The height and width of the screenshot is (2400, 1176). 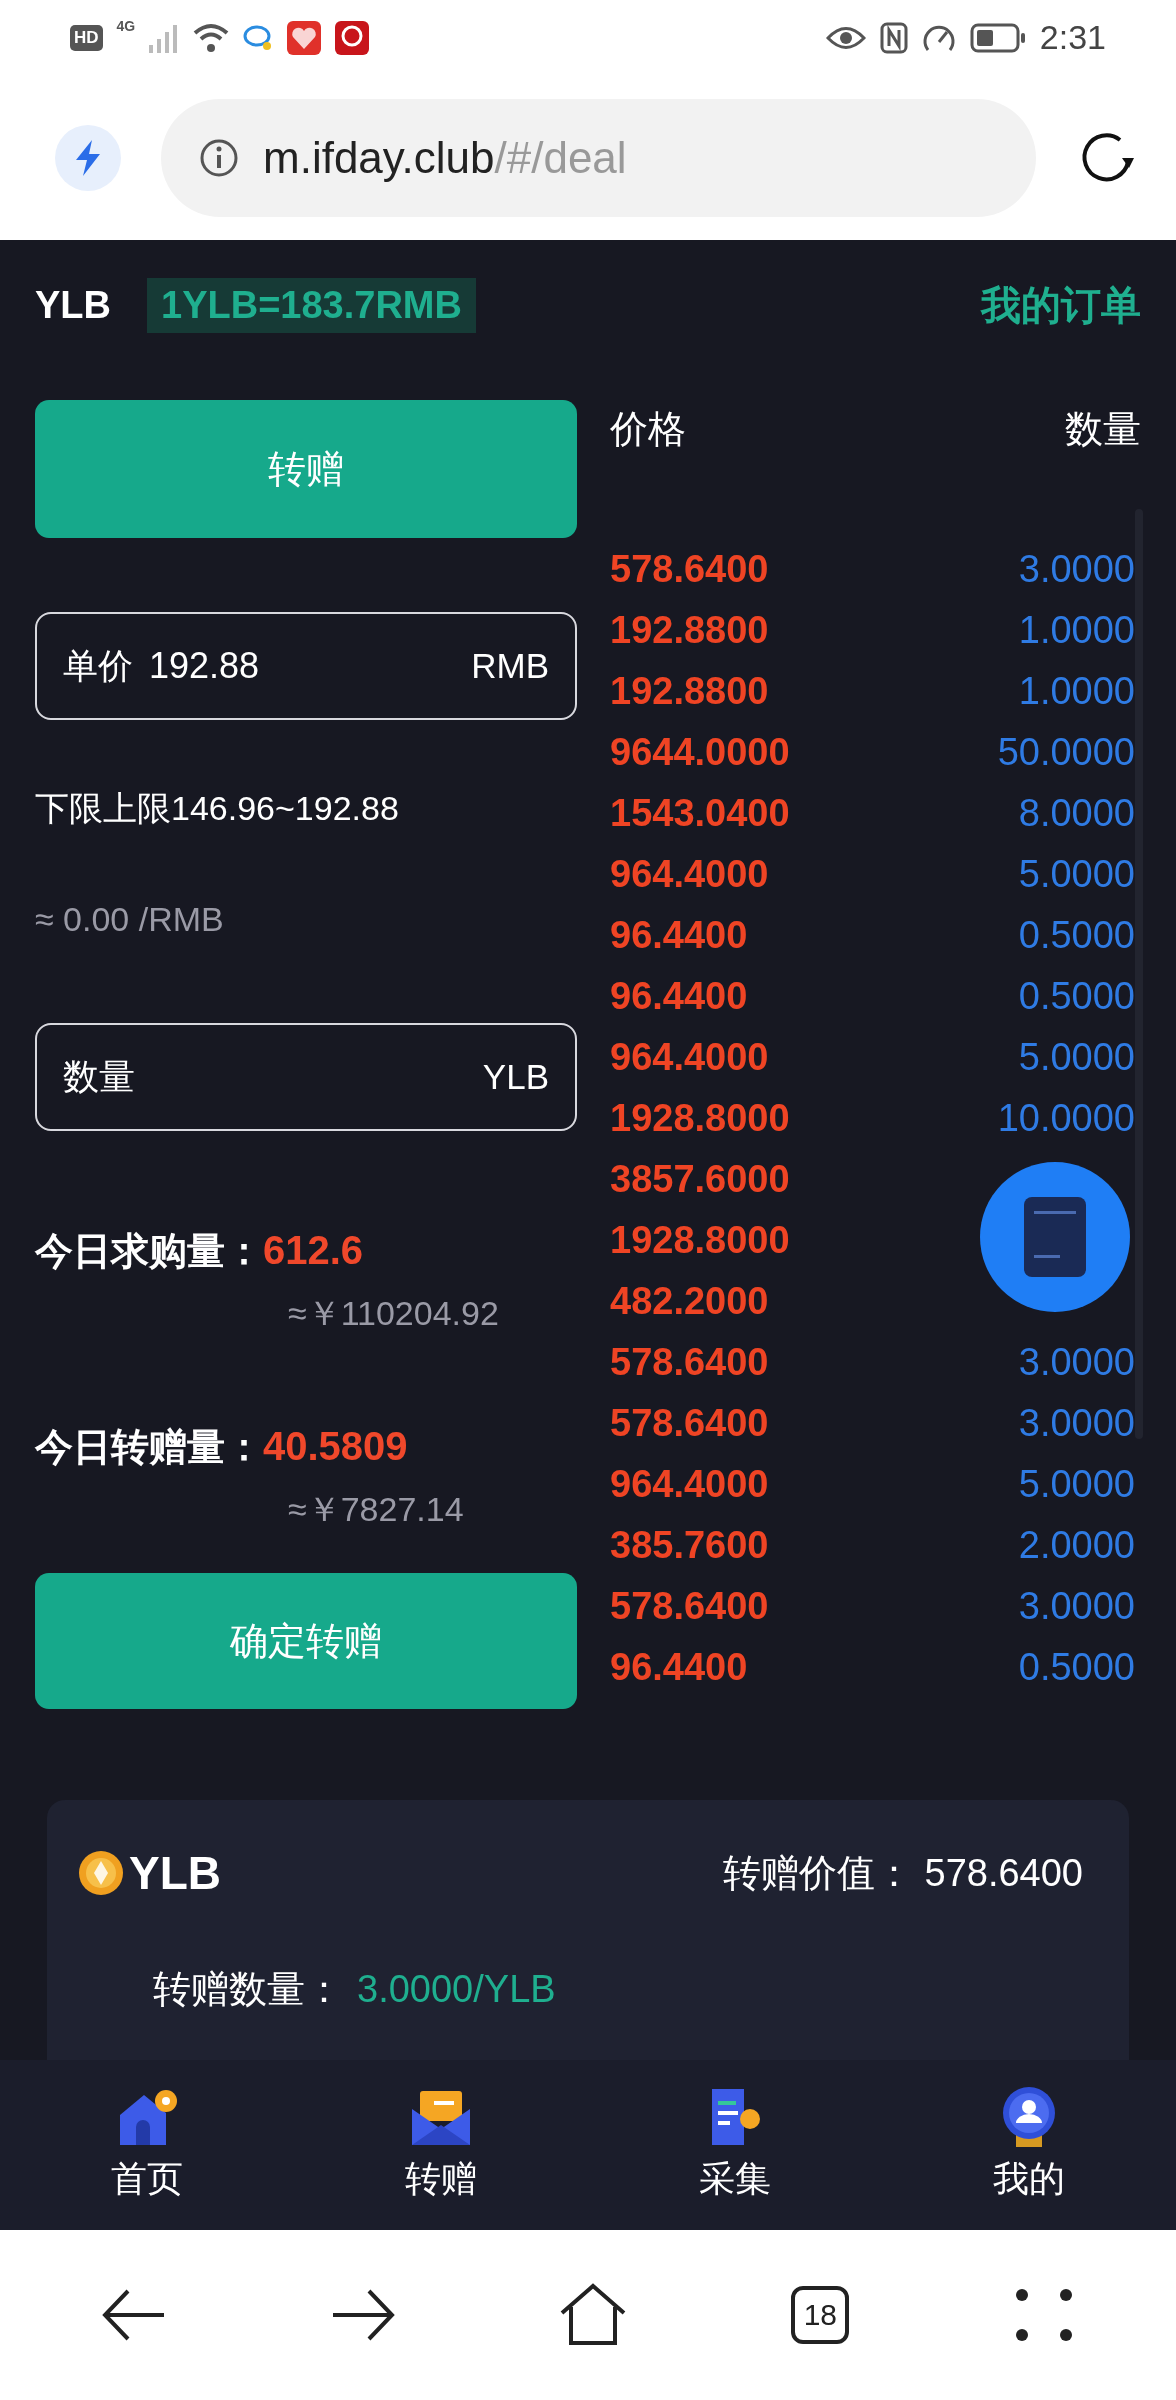 I want to click on value-label: 转赠价值：, so click(x=817, y=1873).